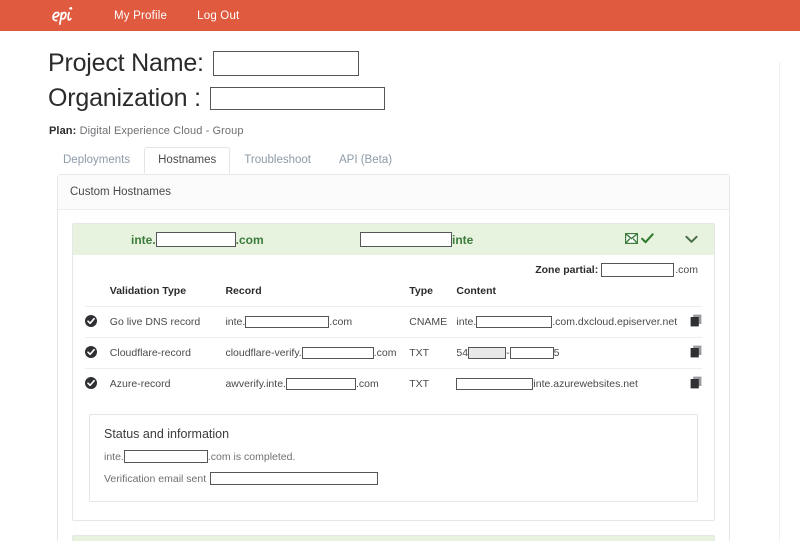 This screenshot has width=800, height=541. Describe the element at coordinates (585, 384) in the screenshot. I see `content-suffix: inte.azurewebsites.net` at that location.